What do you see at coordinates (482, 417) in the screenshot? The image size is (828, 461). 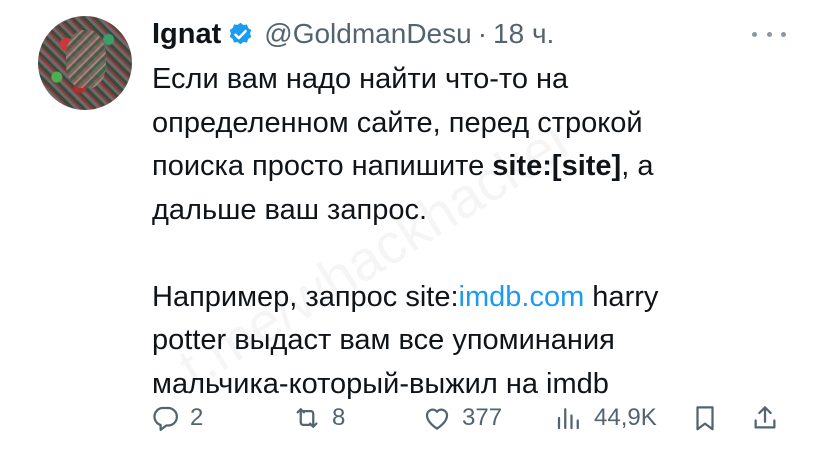 I see `like-count: 377` at bounding box center [482, 417].